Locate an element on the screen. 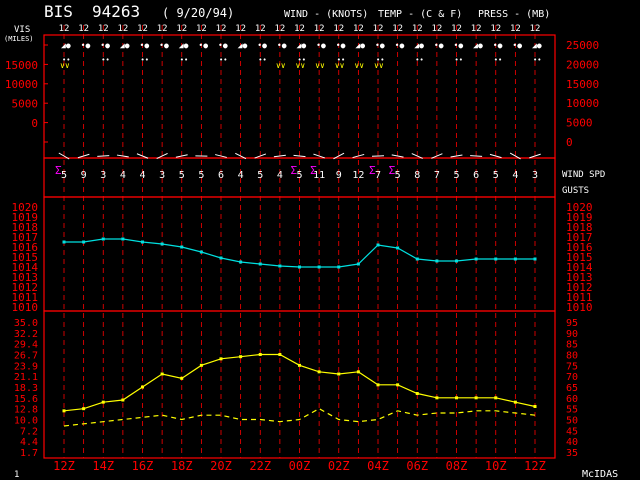  time-axis-label: 18Z is located at coordinates (182, 466).